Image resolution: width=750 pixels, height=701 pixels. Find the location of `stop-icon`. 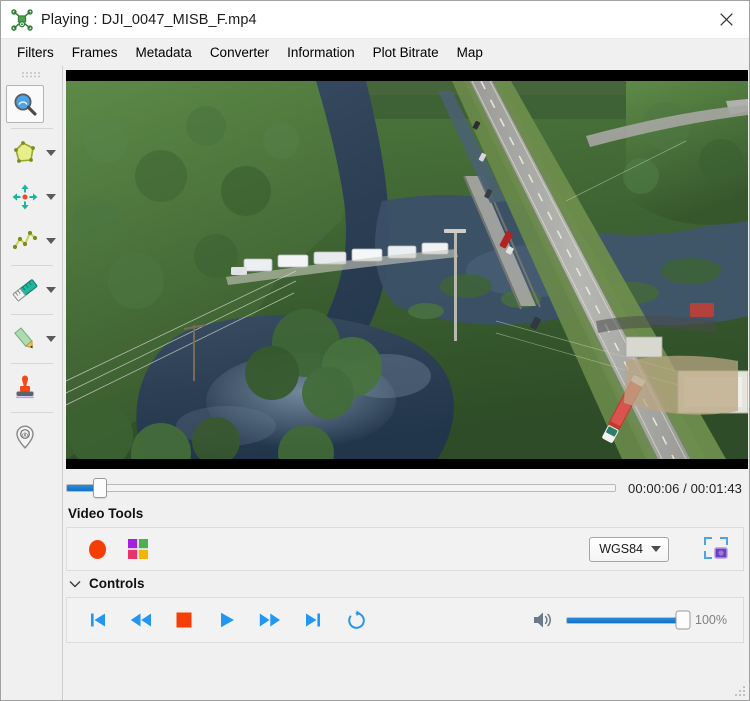

stop-icon is located at coordinates (184, 620).